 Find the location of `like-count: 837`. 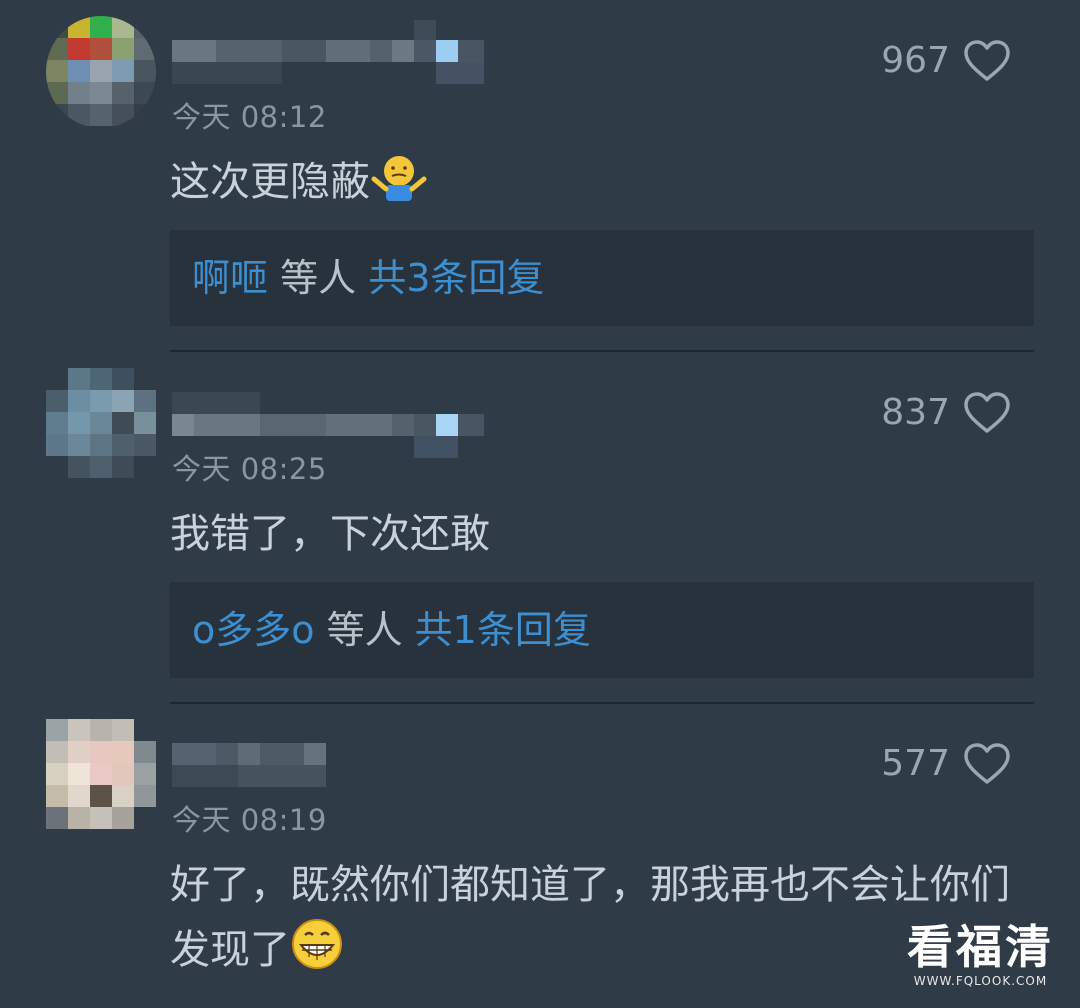

like-count: 837 is located at coordinates (915, 412).